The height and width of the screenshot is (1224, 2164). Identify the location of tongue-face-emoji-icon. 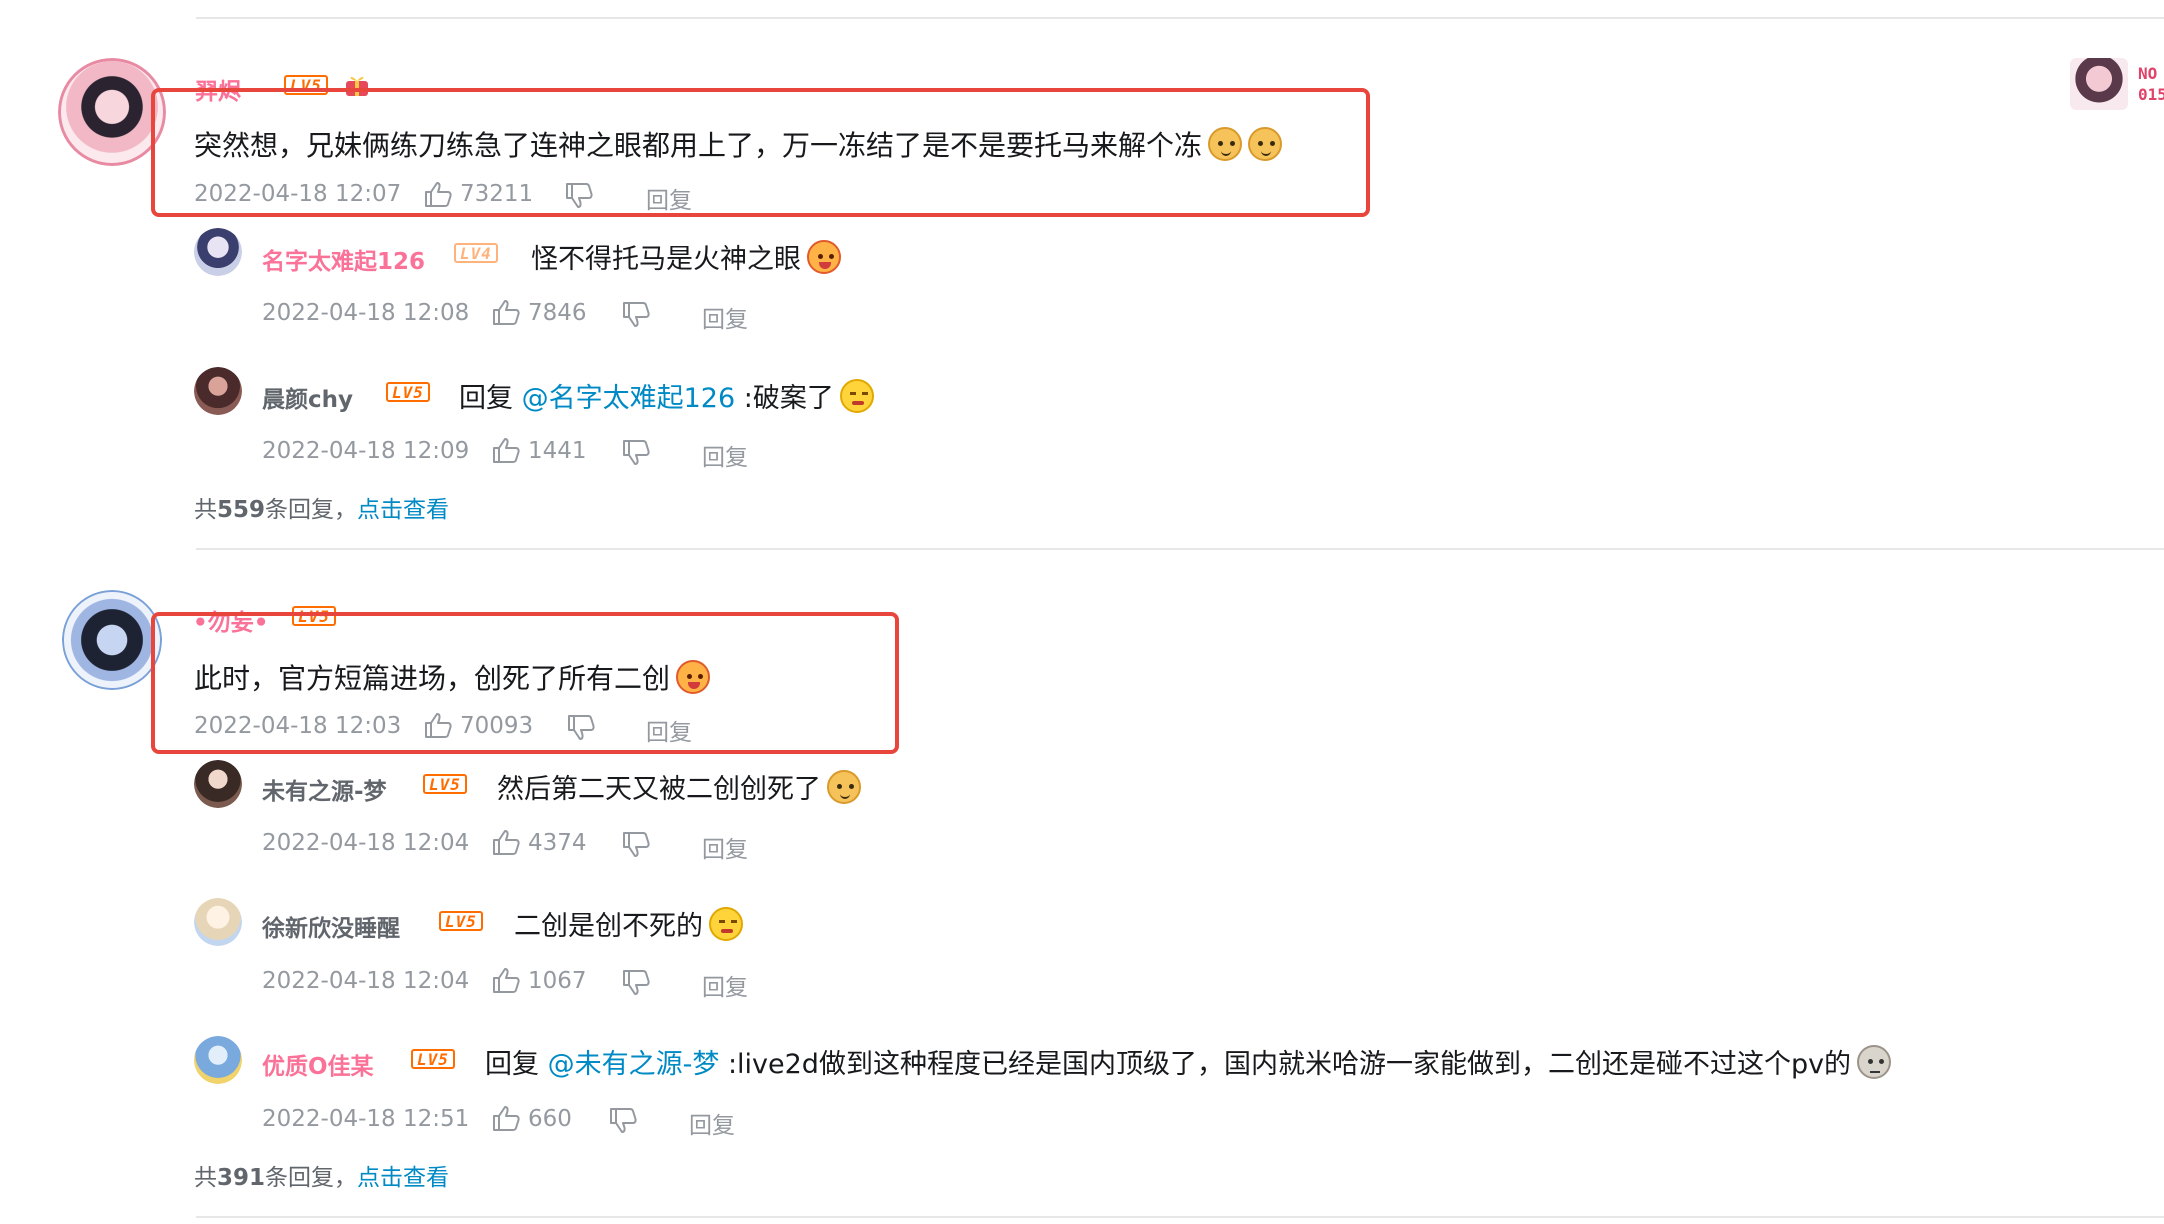
(856, 396).